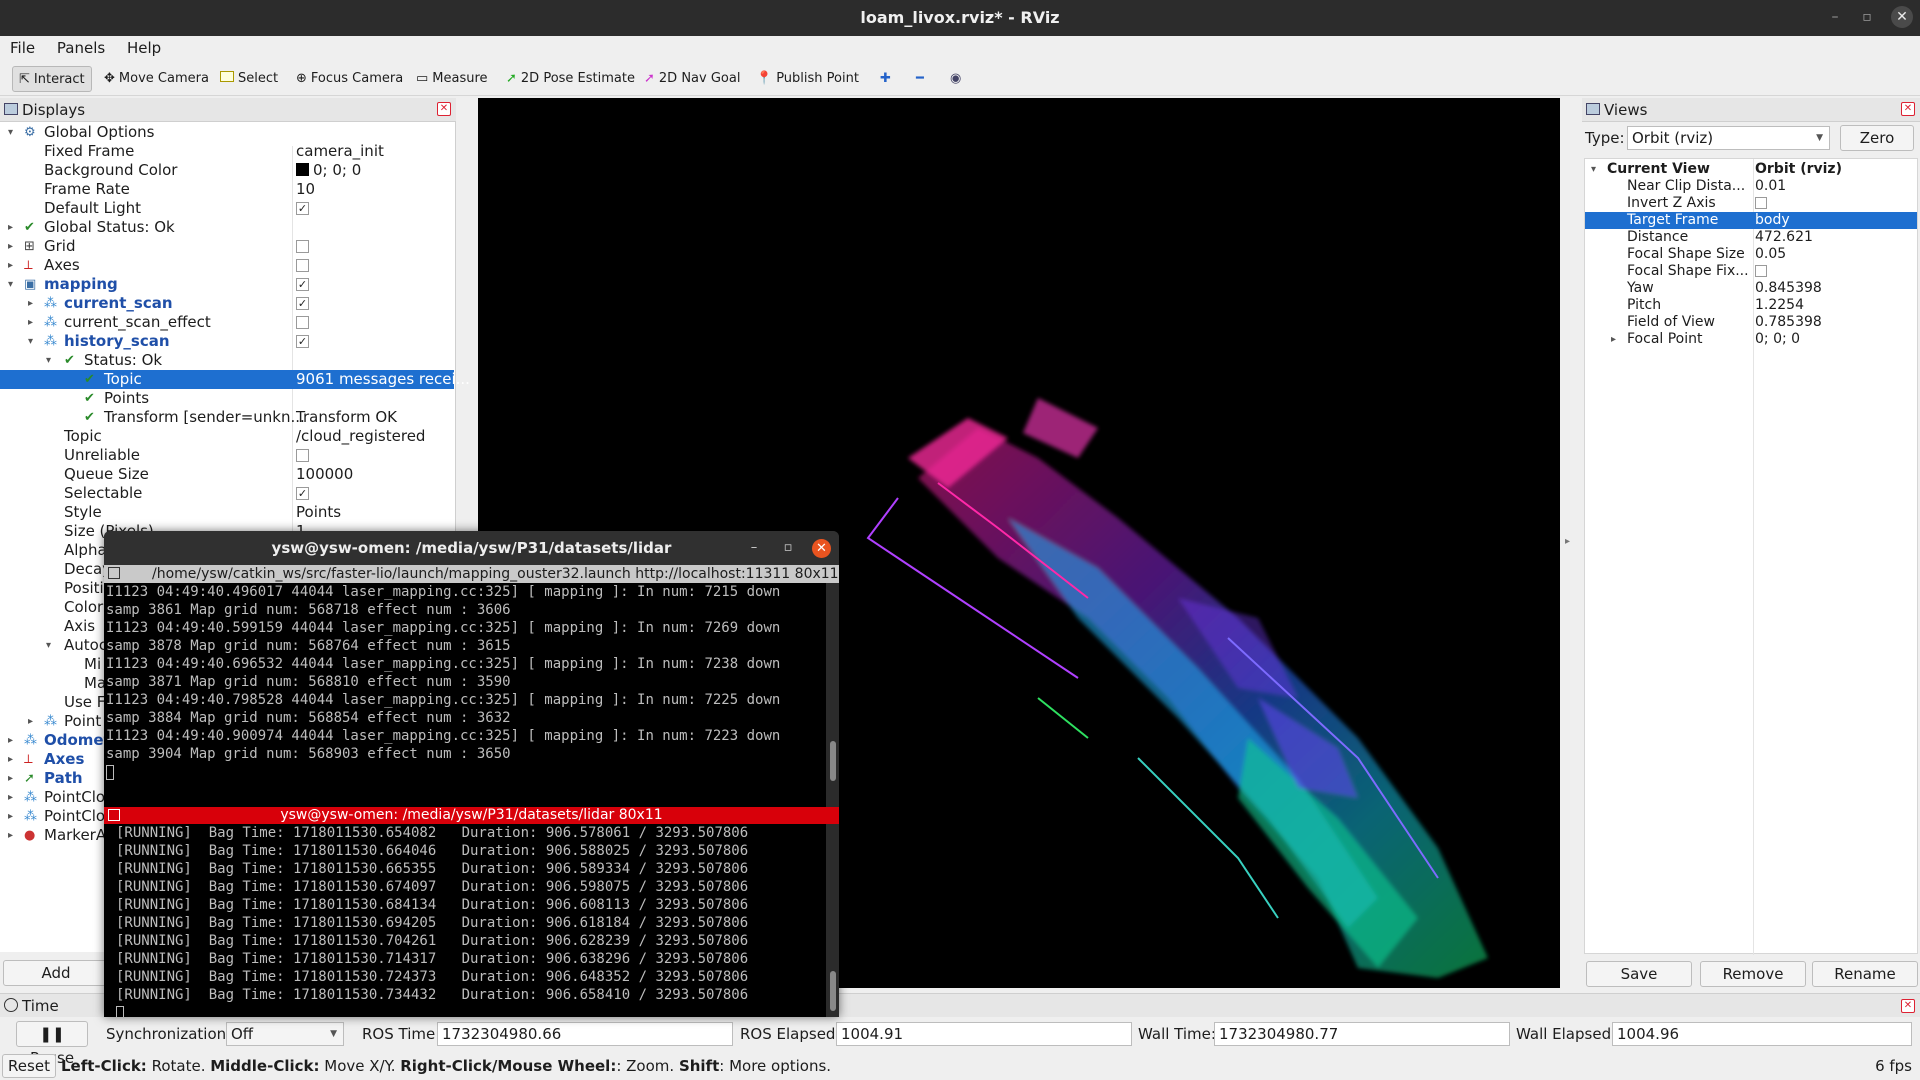  Describe the element at coordinates (227, 398) in the screenshot. I see `display-tree-row: ✔ Points` at that location.